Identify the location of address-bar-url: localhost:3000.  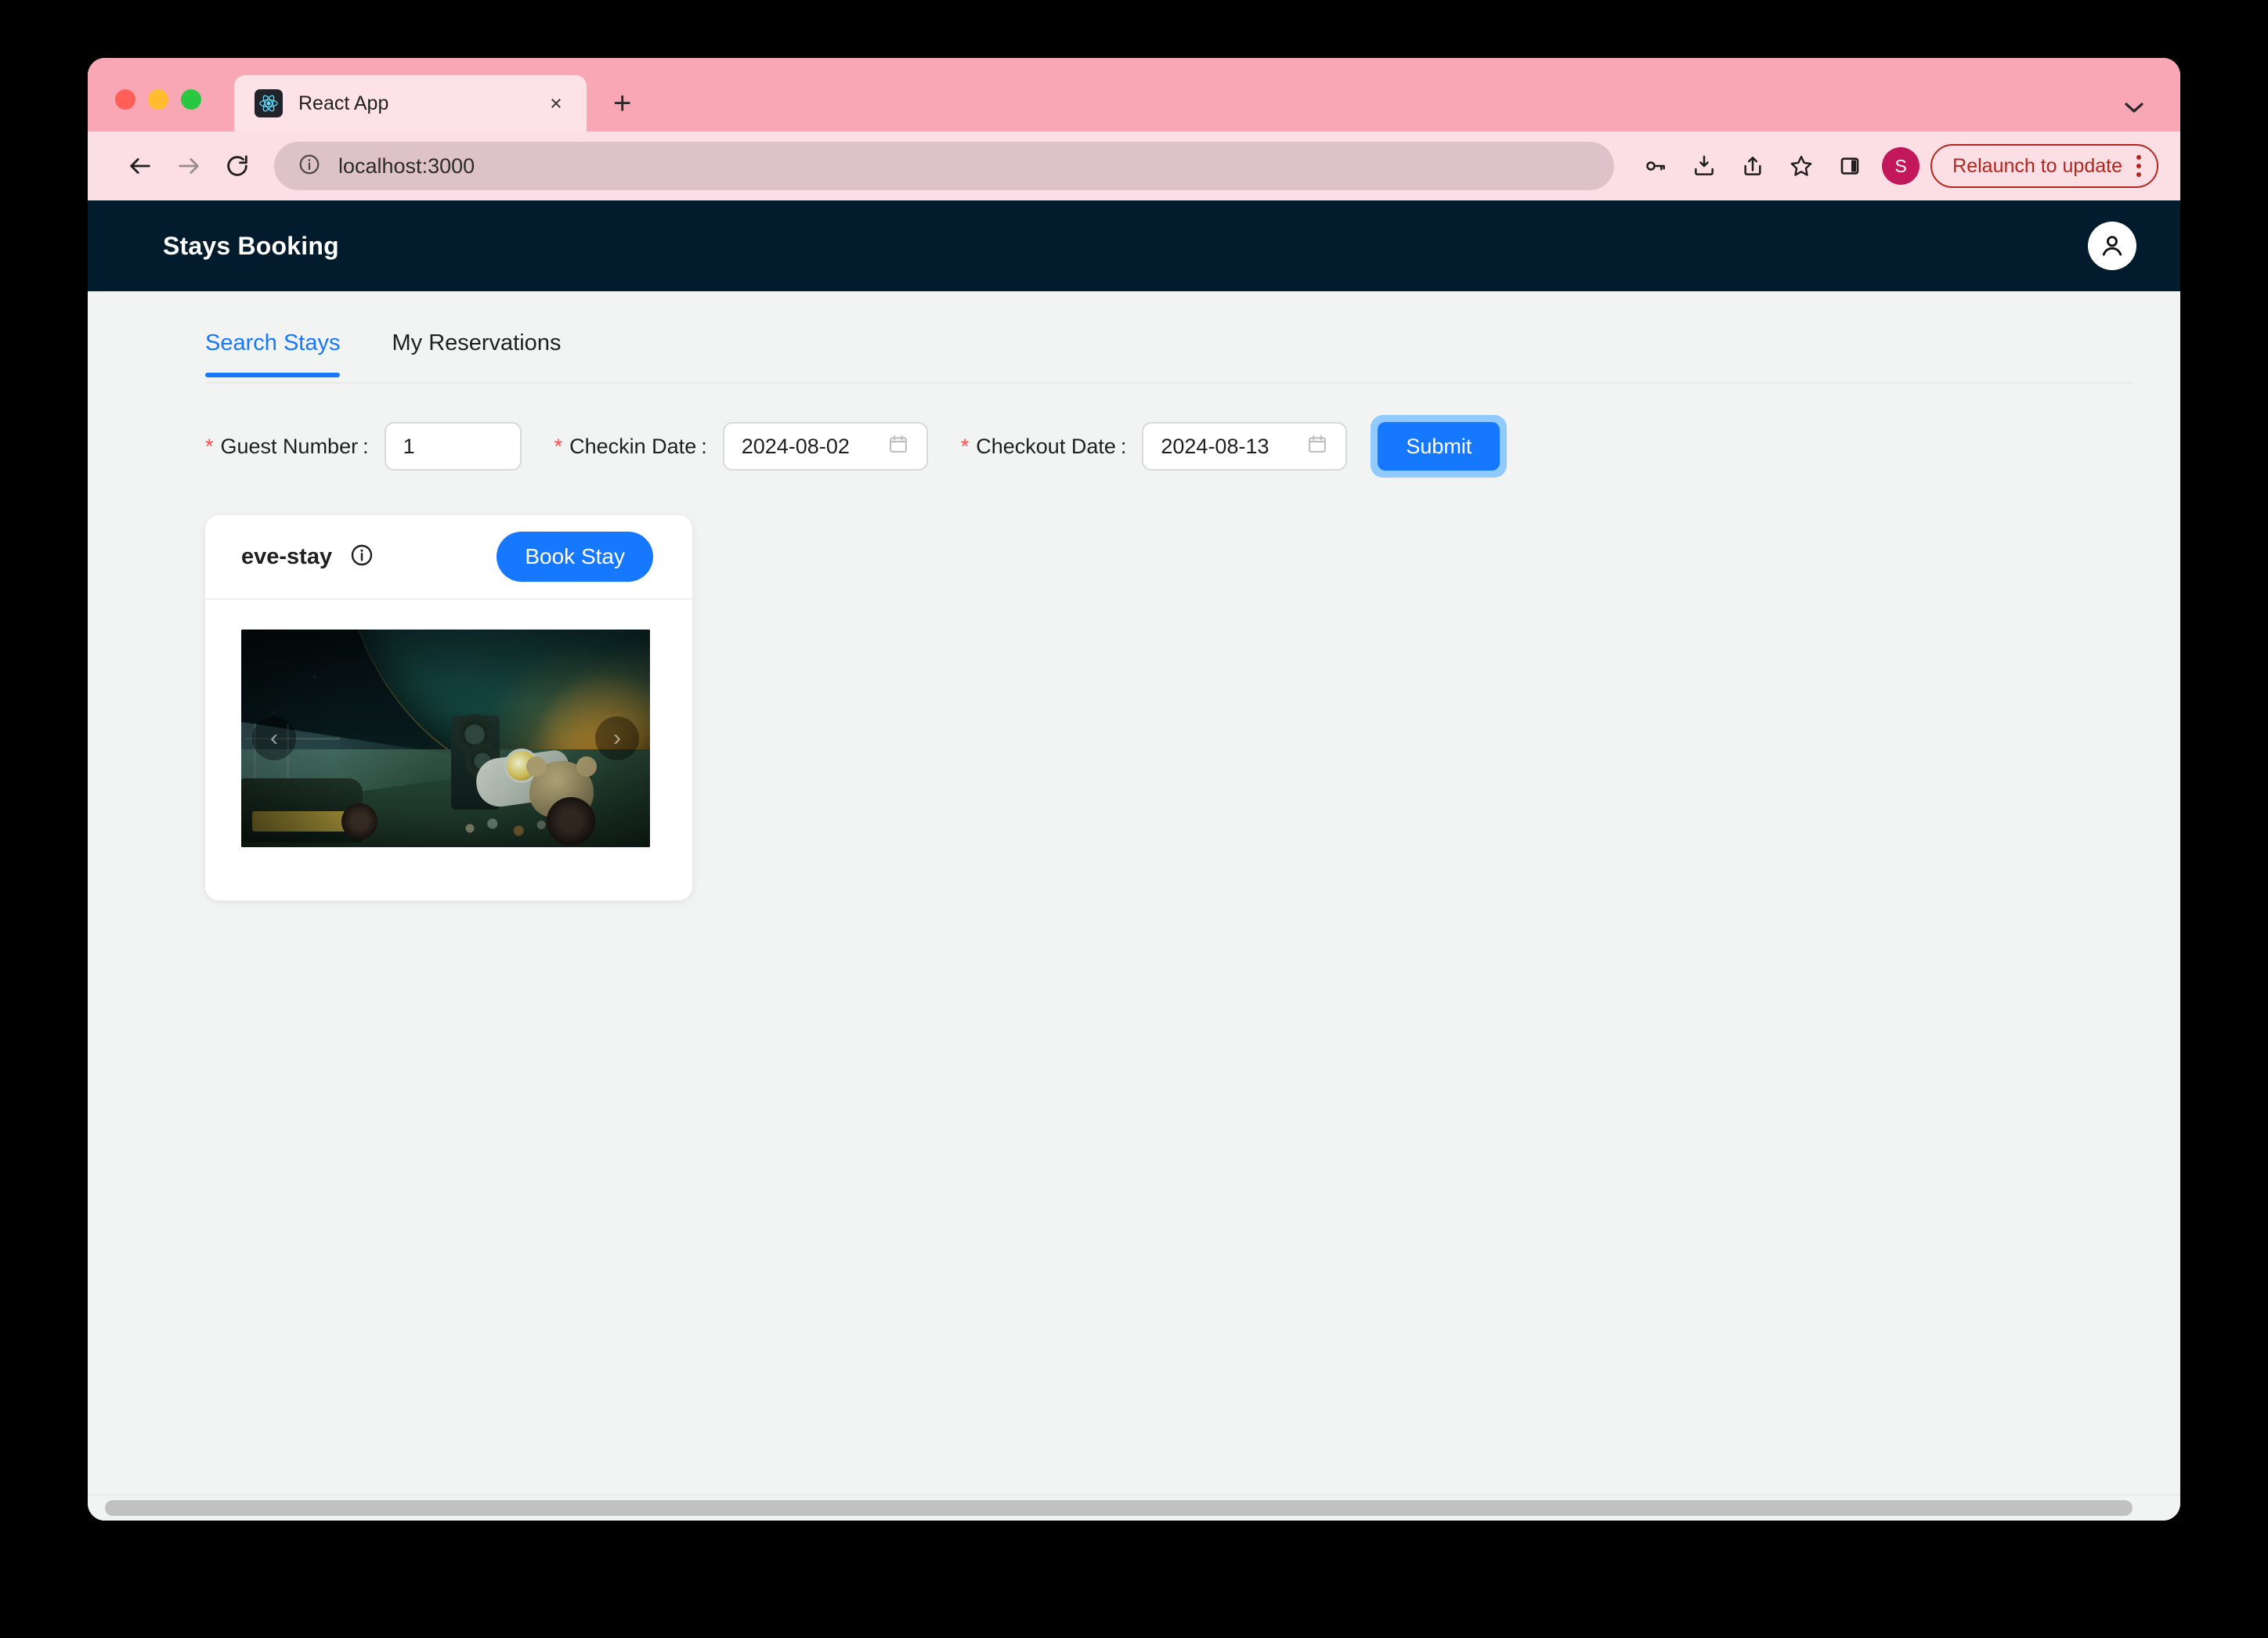
(406, 165).